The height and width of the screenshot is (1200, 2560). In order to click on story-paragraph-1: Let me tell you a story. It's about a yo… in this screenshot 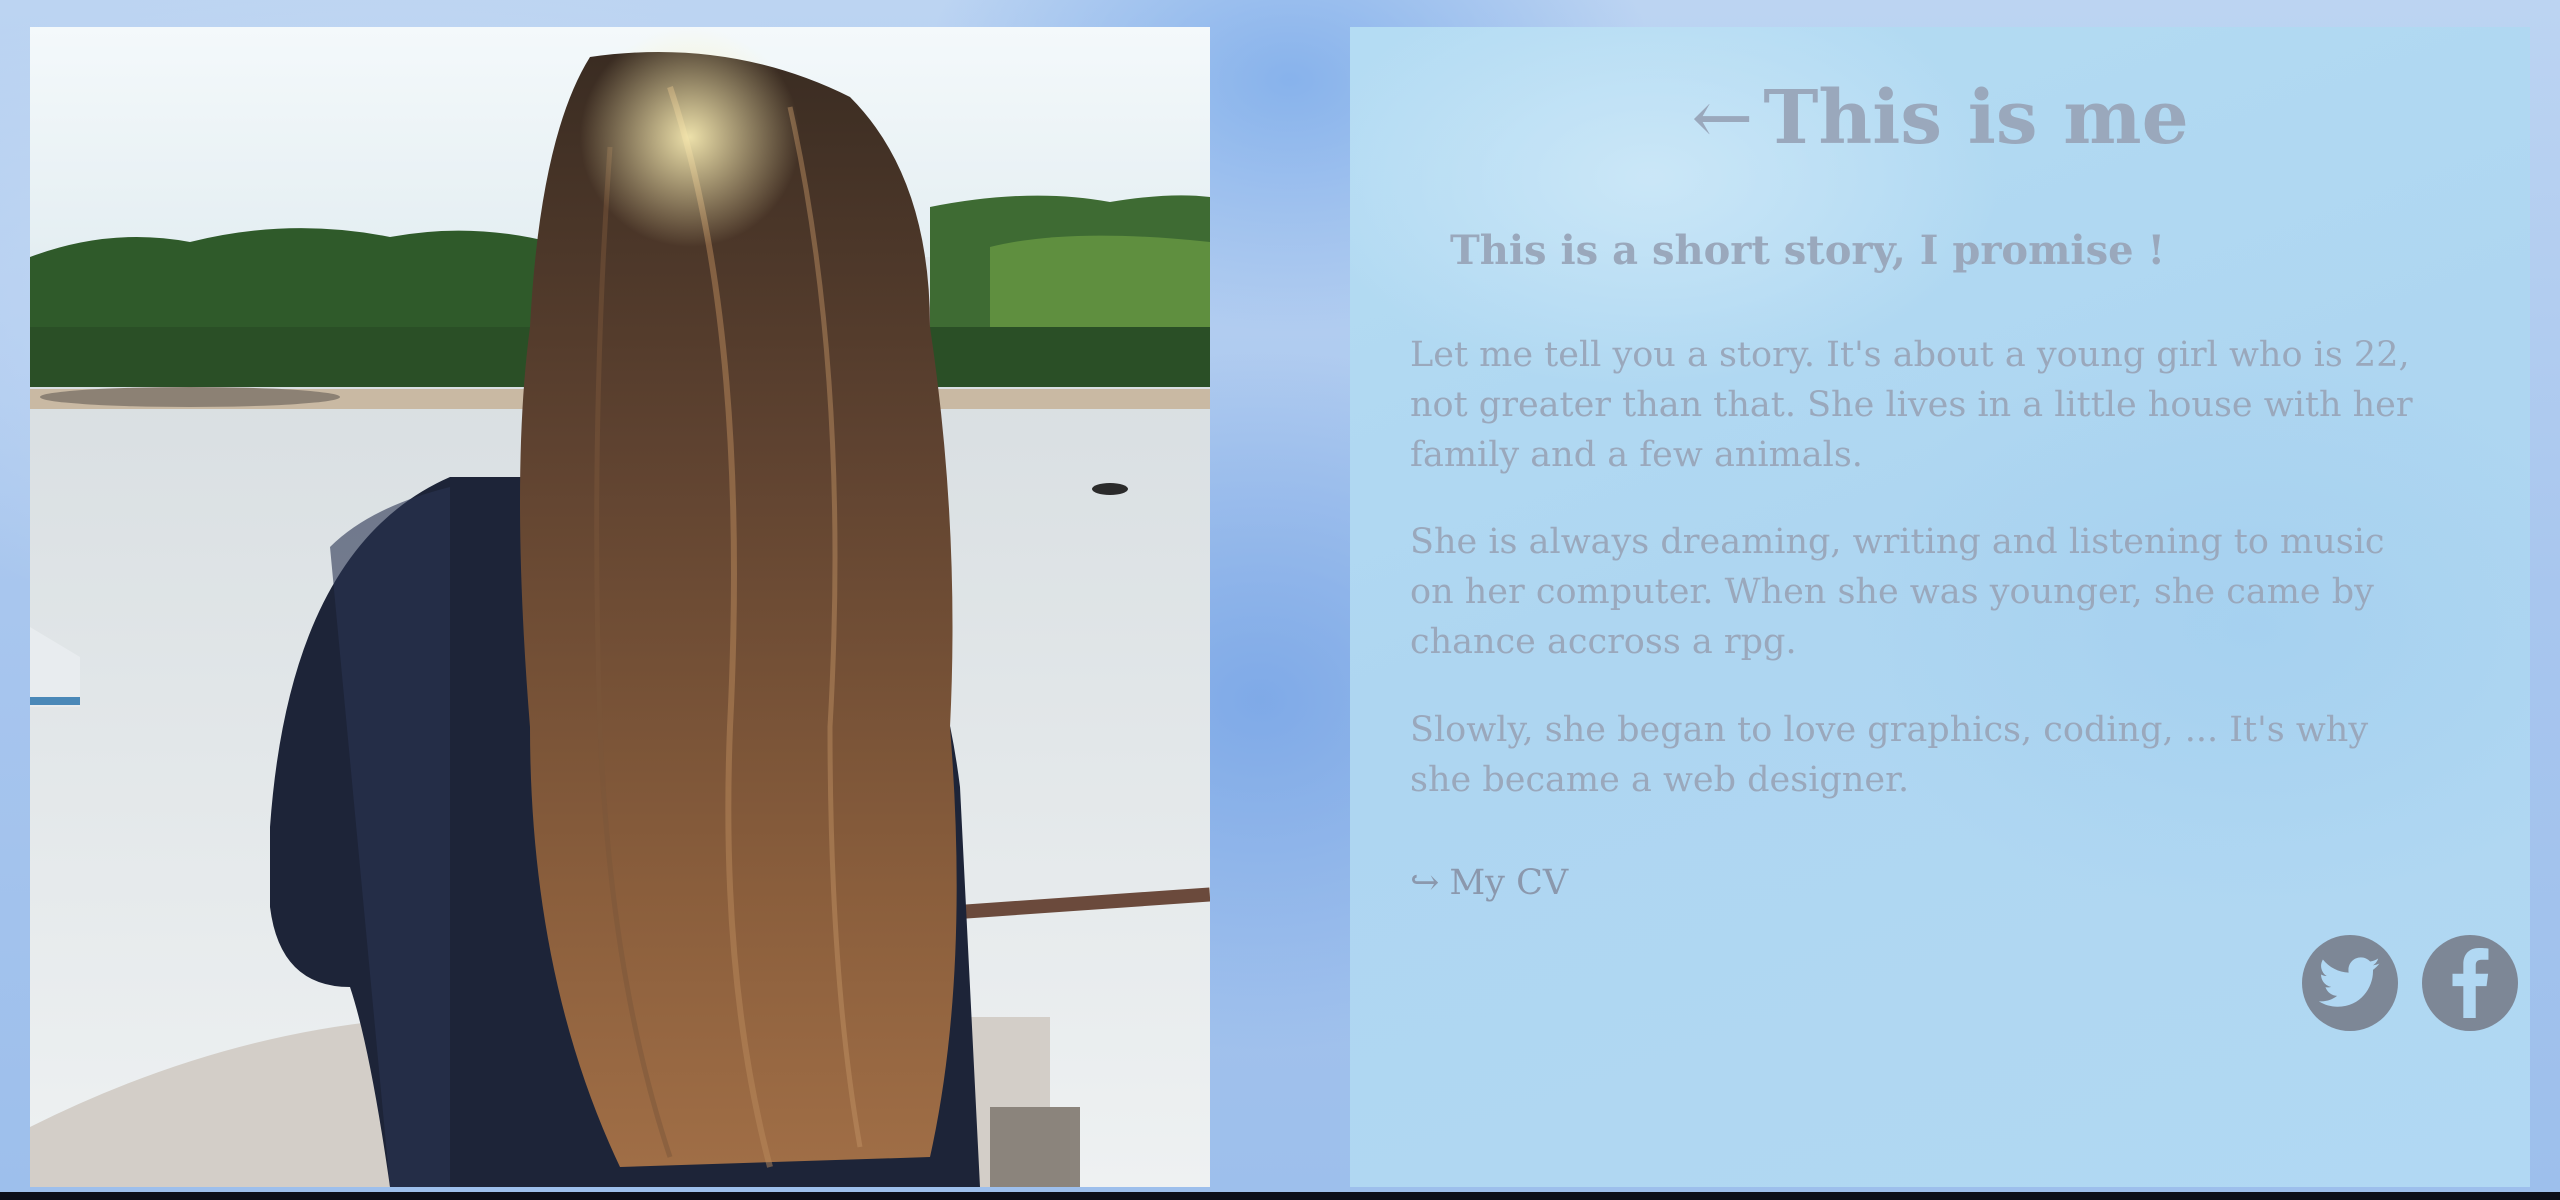, I will do `click(1911, 405)`.